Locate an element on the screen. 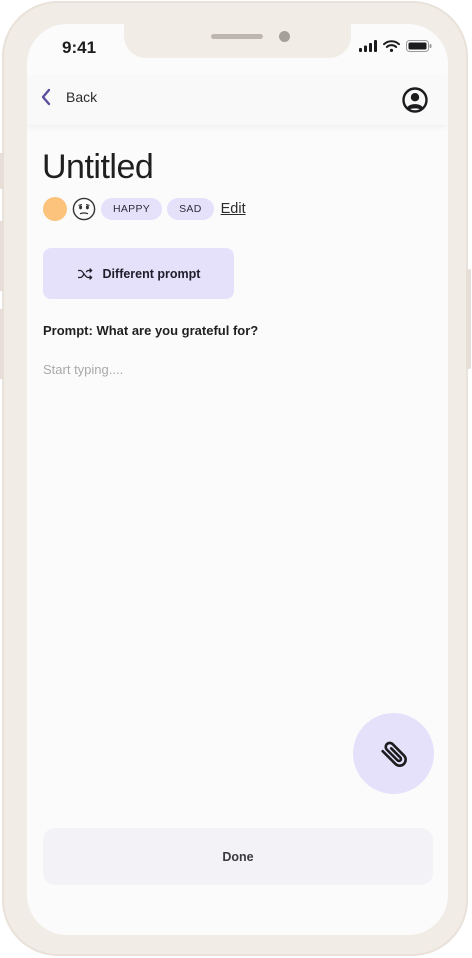 This screenshot has height=958, width=472. different-prompt-button: Different prompt is located at coordinates (138, 273).